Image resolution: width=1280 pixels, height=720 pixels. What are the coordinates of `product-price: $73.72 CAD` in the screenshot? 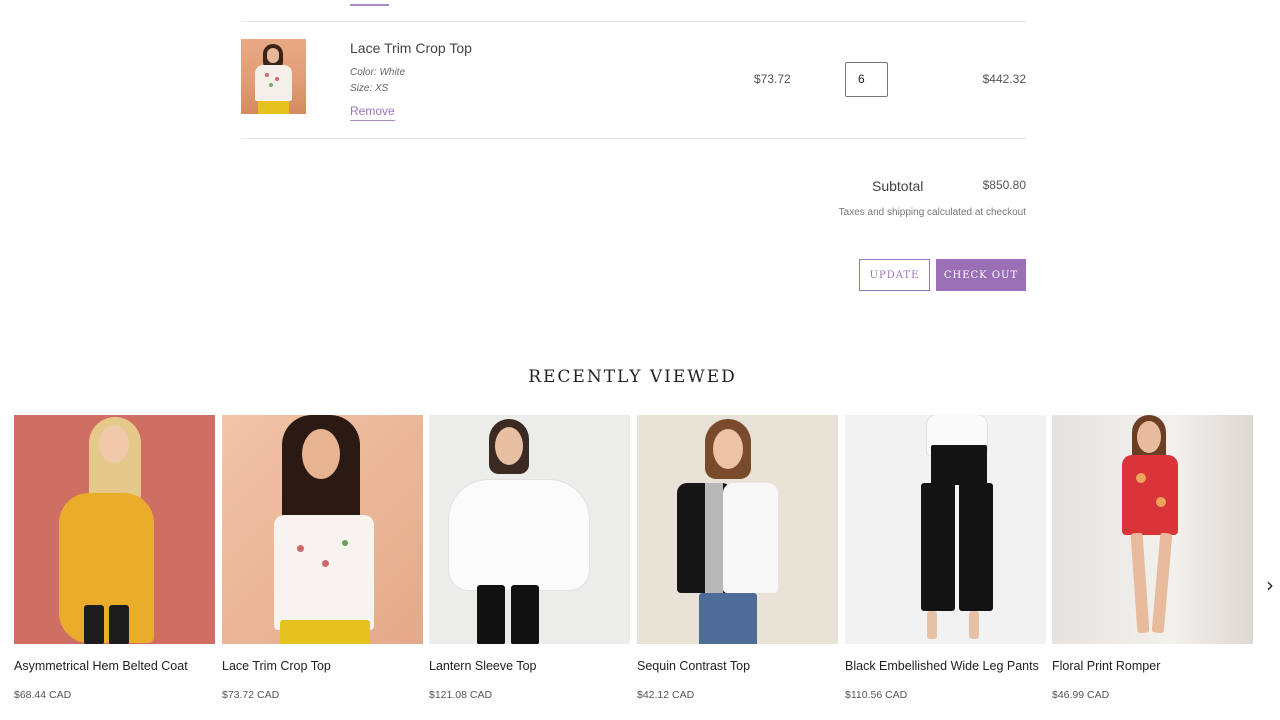 It's located at (251, 695).